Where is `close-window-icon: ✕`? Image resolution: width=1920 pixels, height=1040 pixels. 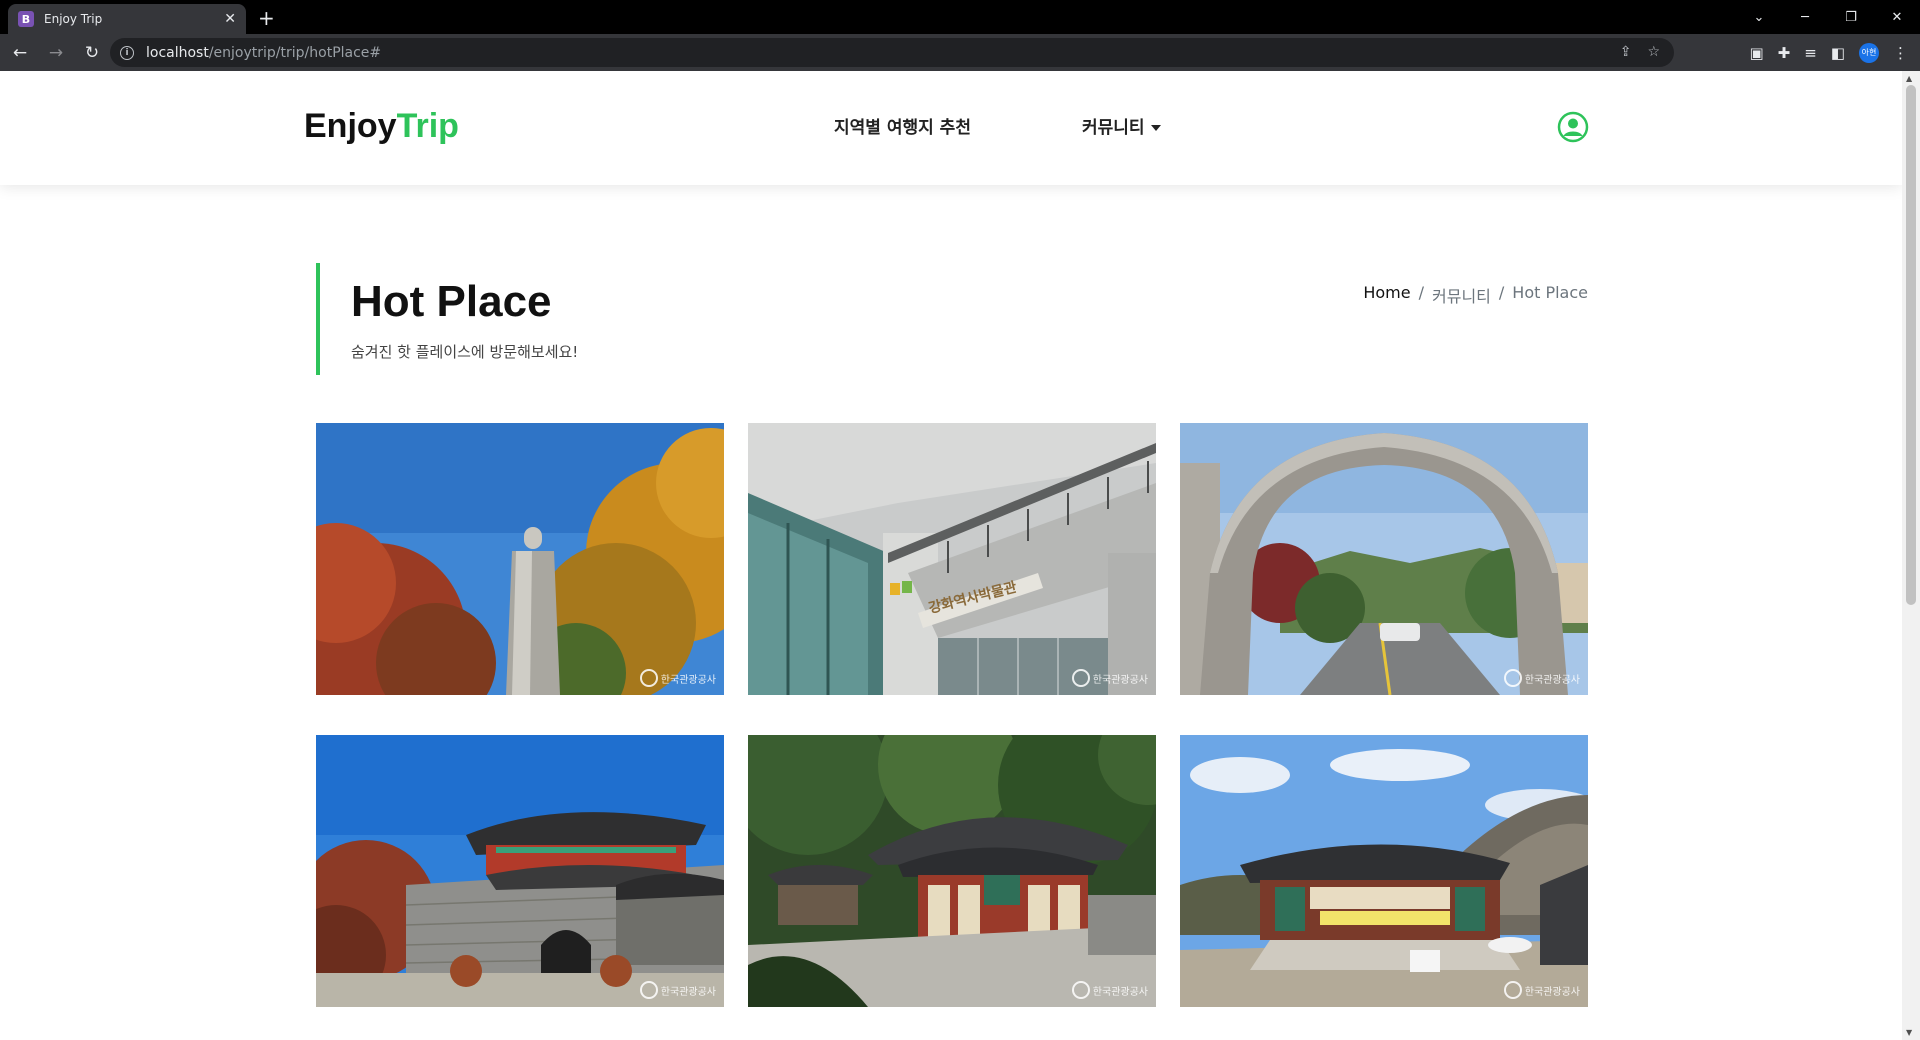
close-window-icon: ✕ is located at coordinates (1897, 17).